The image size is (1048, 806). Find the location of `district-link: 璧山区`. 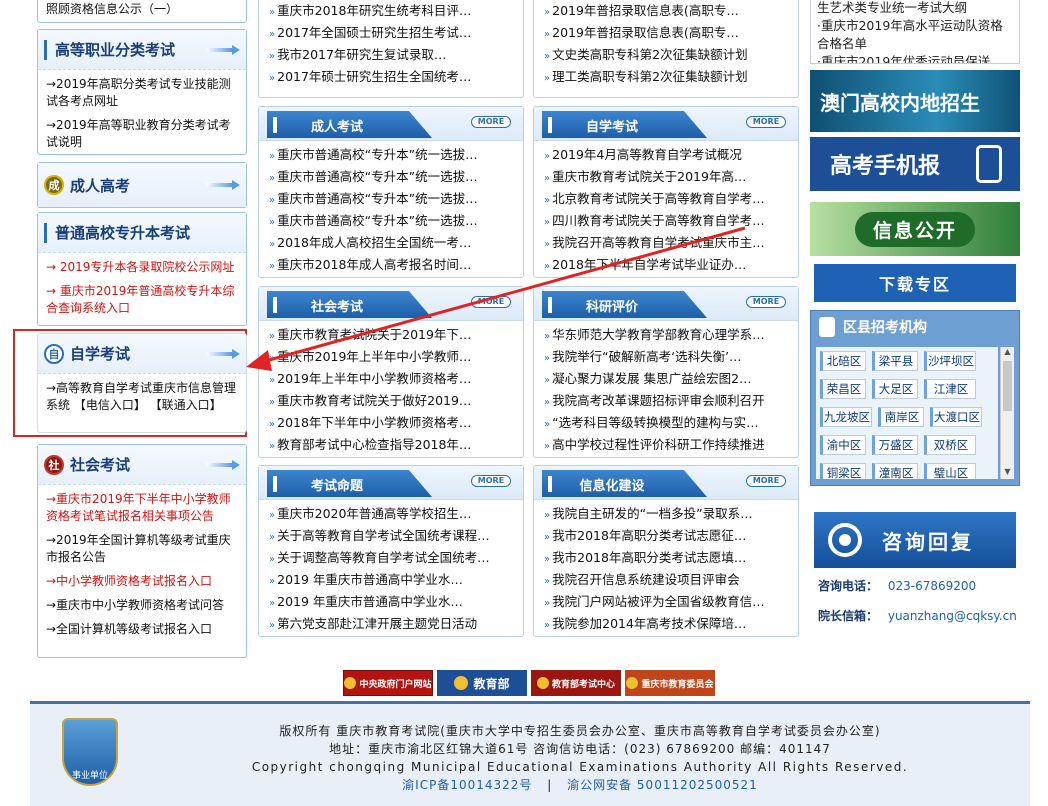

district-link: 璧山区 is located at coordinates (950, 471).